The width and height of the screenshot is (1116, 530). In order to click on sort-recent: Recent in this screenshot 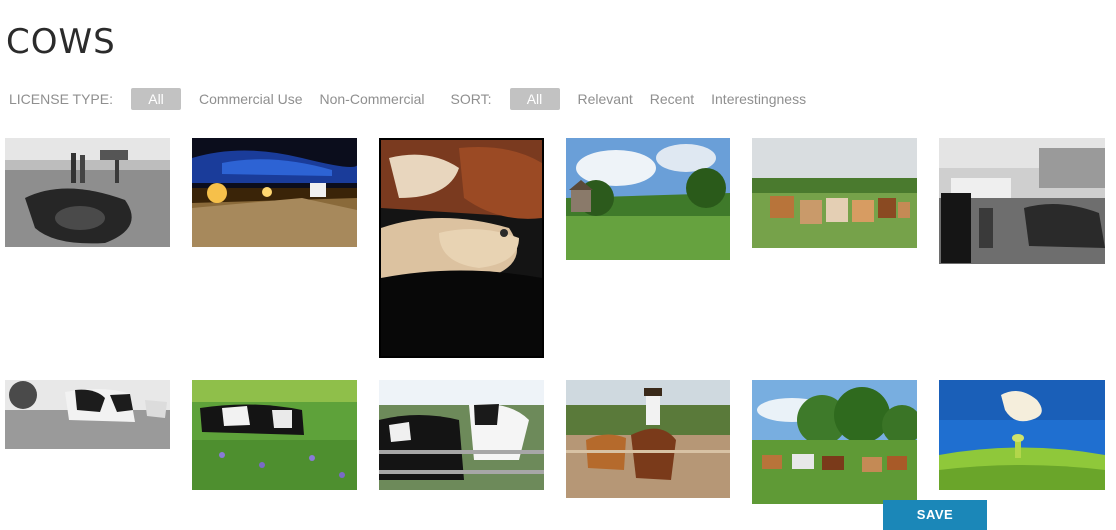, I will do `click(672, 99)`.